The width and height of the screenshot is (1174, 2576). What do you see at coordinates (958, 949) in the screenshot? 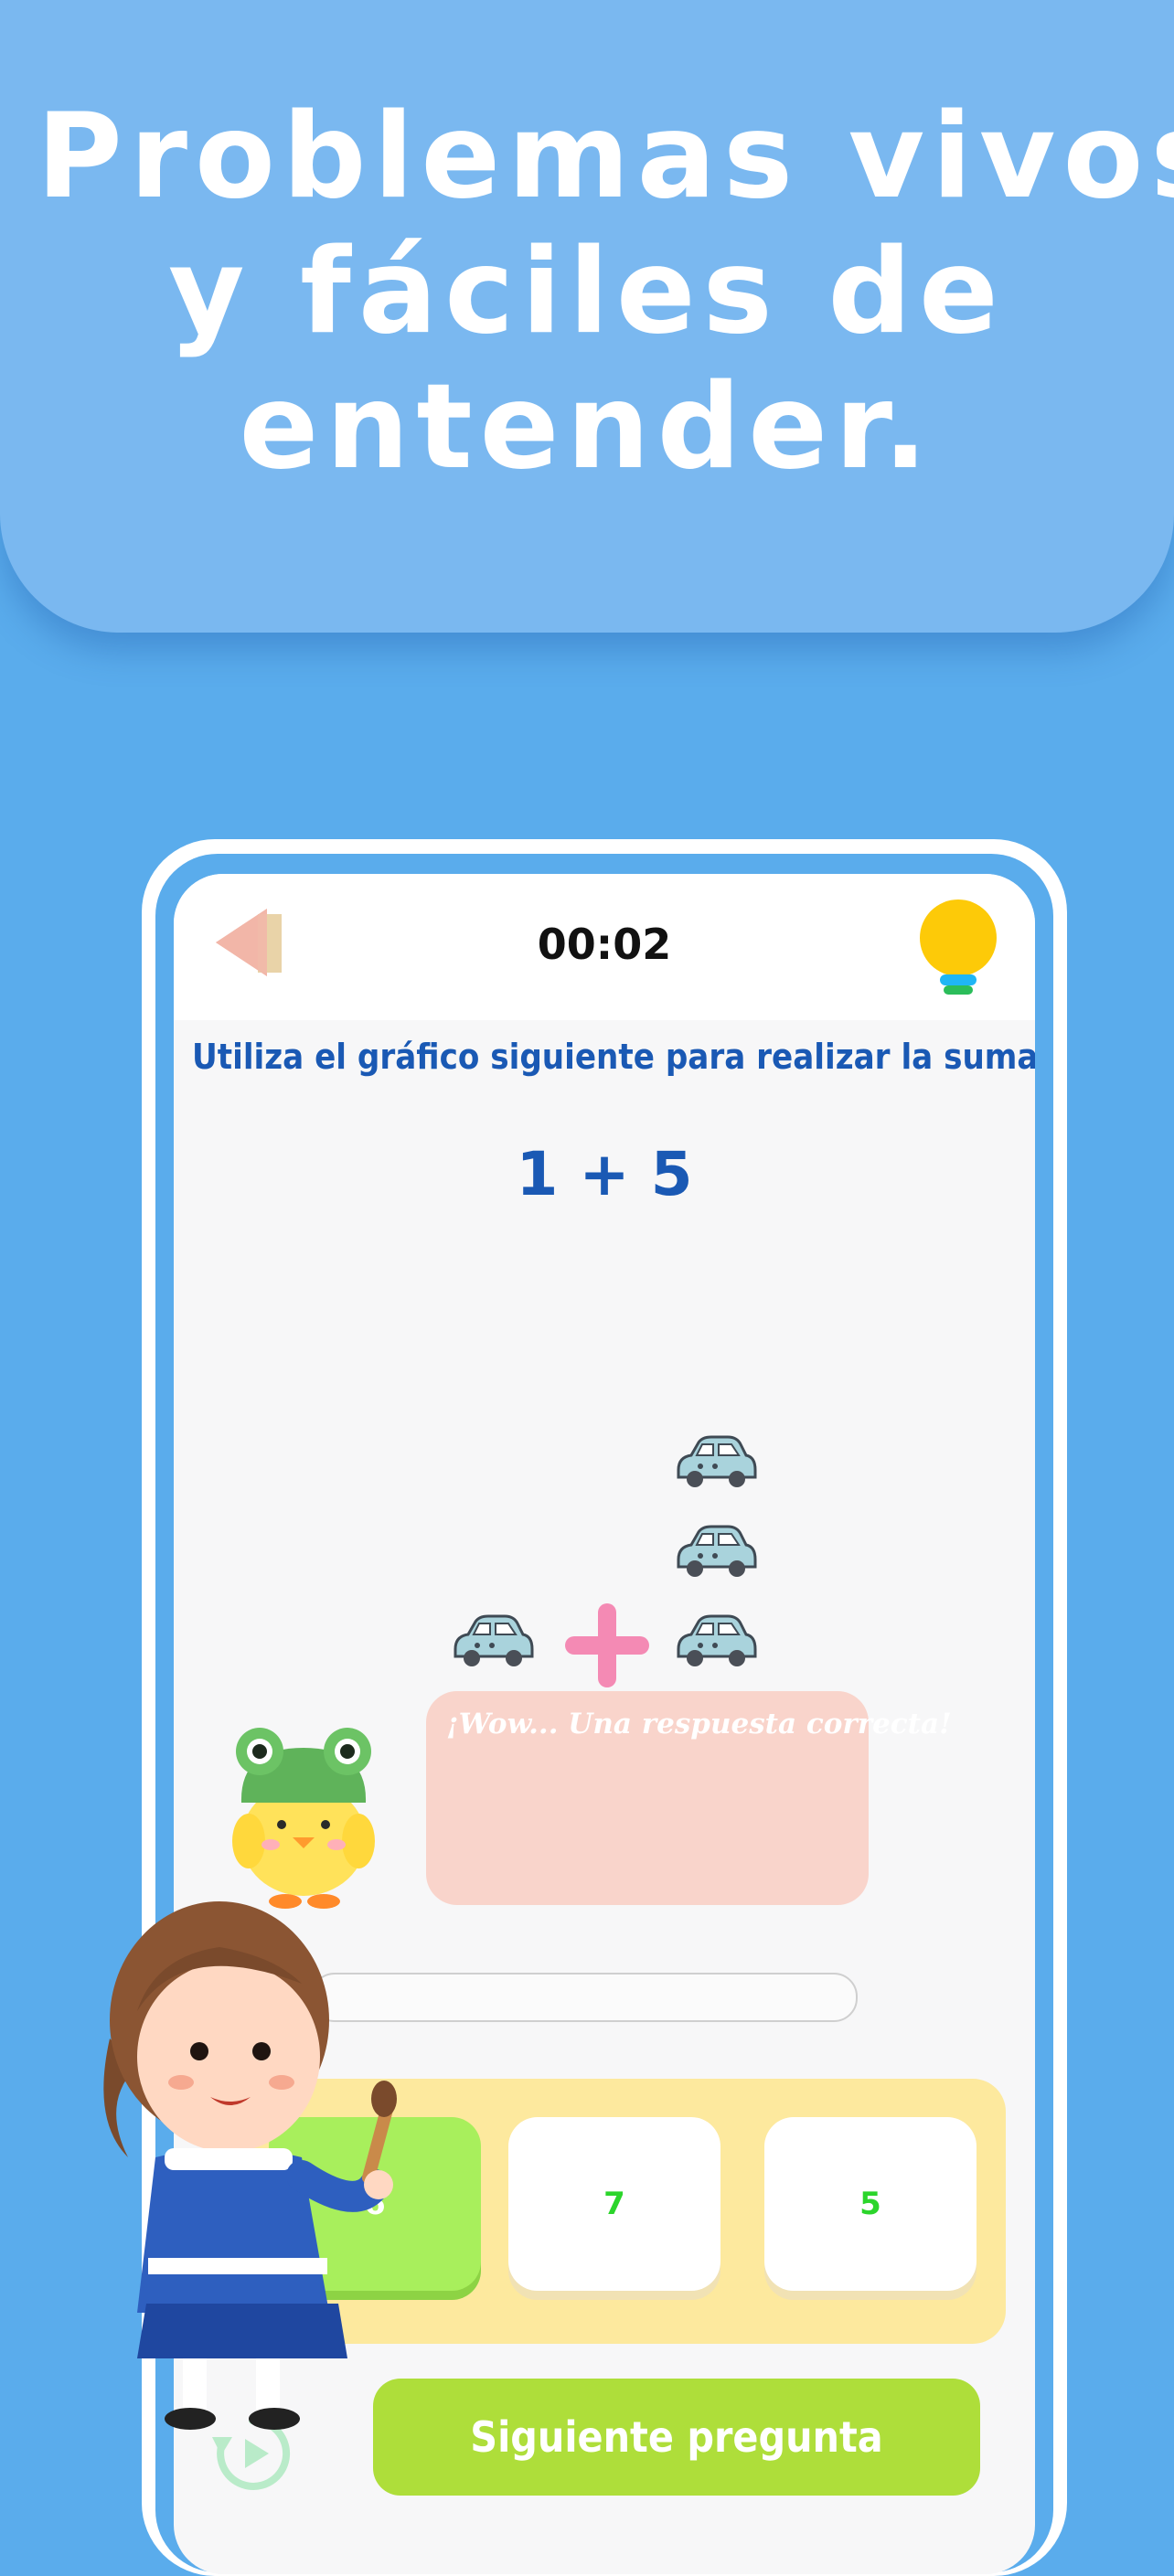
I see `lightbulb-icon` at bounding box center [958, 949].